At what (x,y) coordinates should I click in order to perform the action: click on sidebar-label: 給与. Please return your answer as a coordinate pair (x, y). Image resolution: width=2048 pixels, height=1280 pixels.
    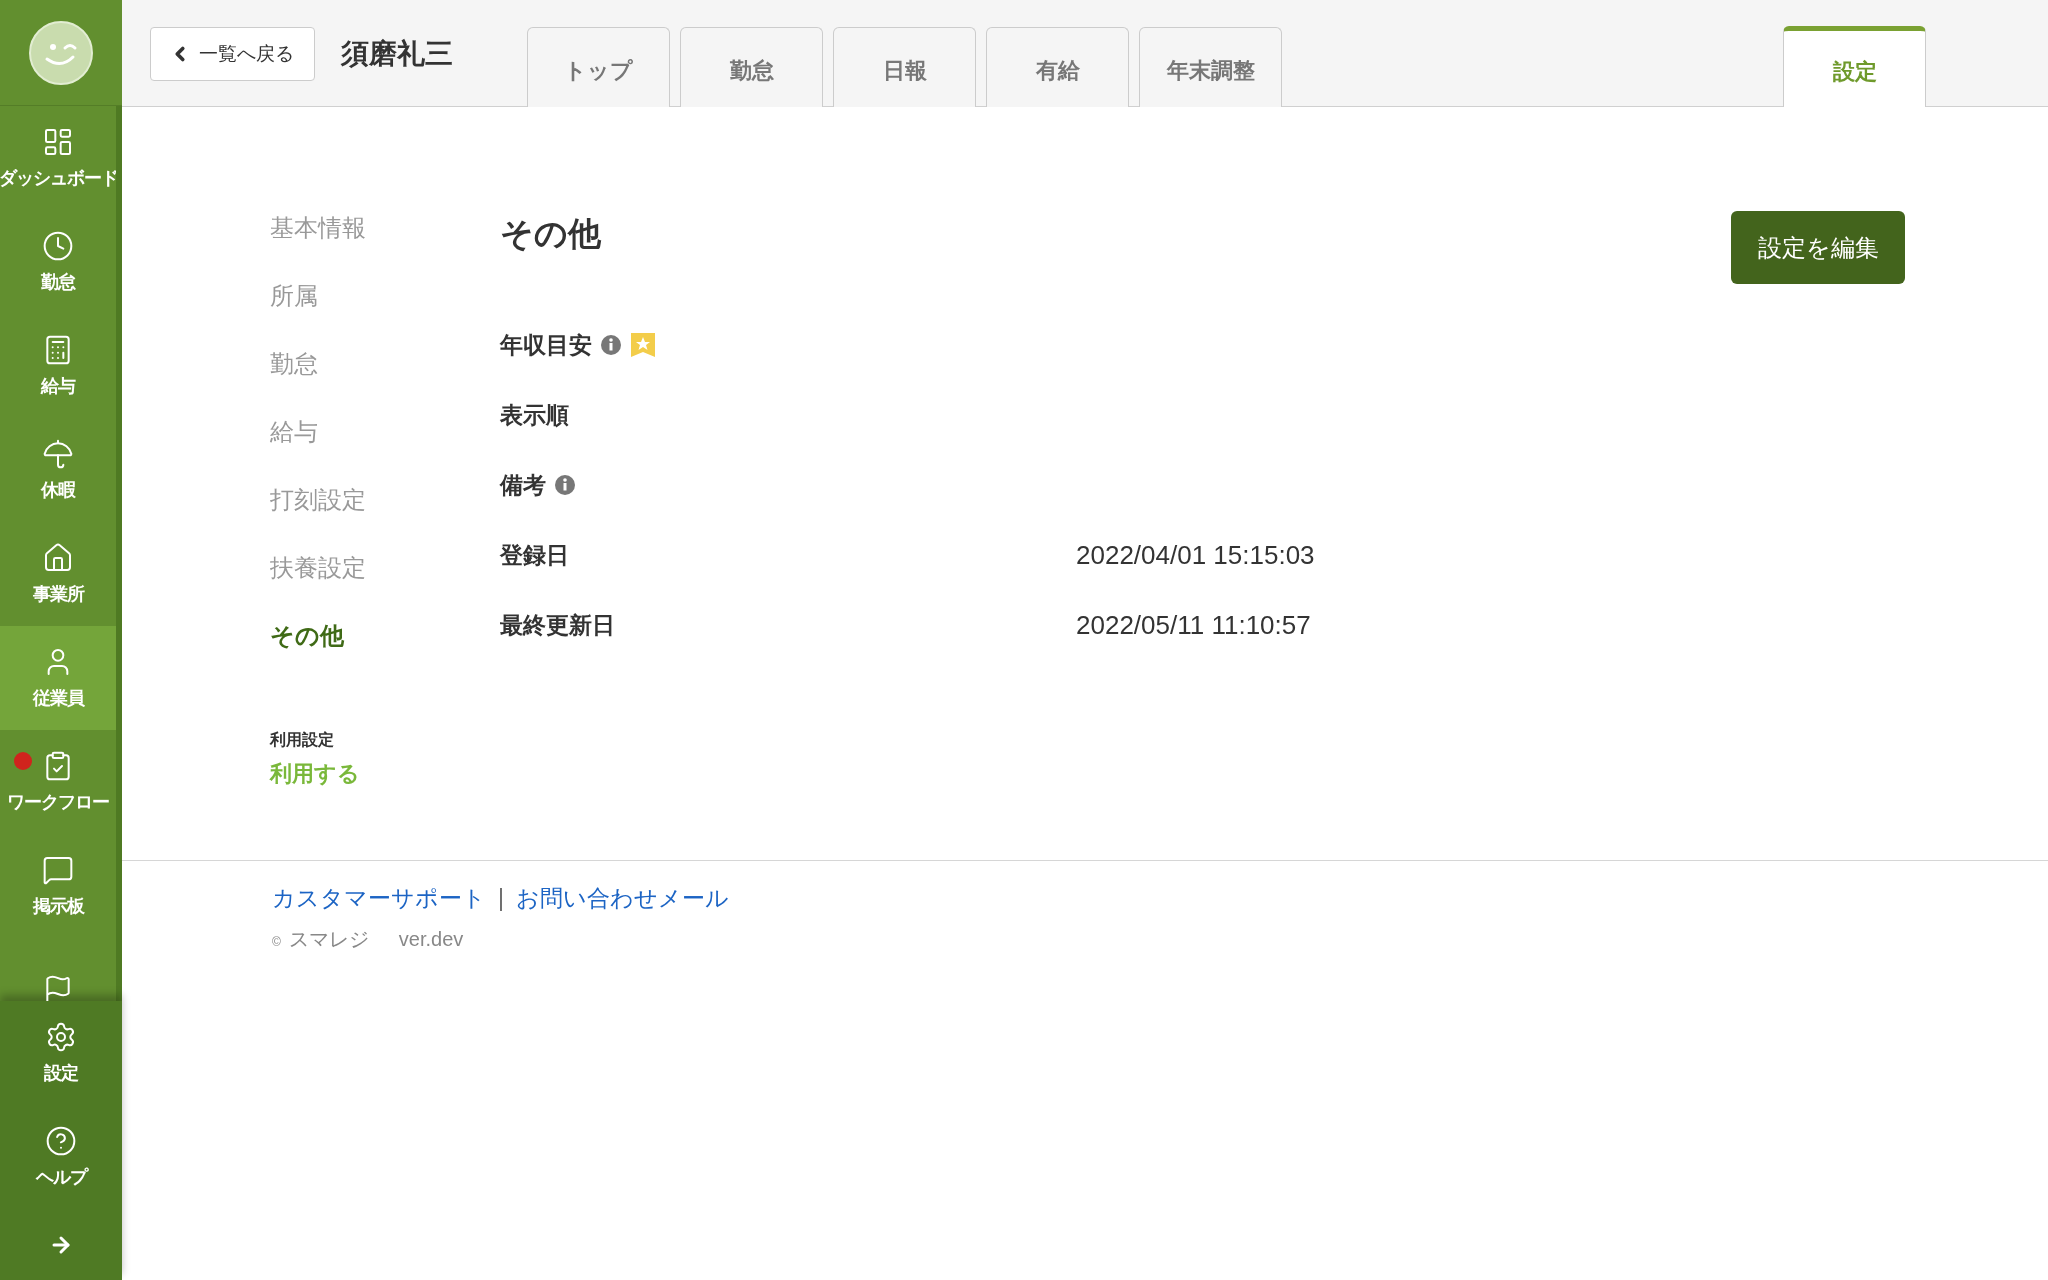
    Looking at the image, I should click on (58, 386).